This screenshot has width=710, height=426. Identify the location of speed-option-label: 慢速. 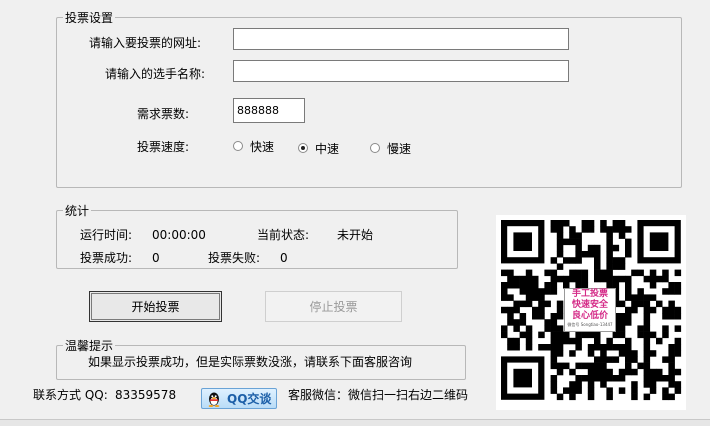
(399, 148).